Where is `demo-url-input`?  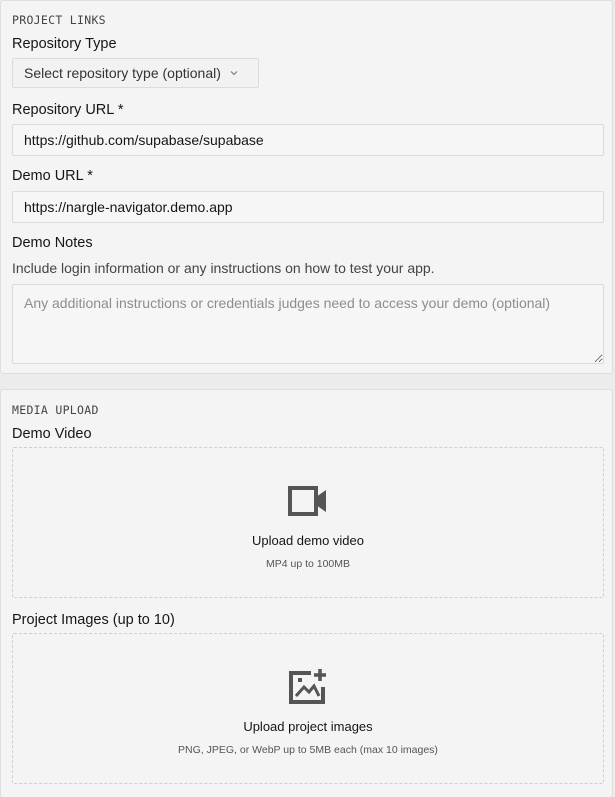
demo-url-input is located at coordinates (308, 207).